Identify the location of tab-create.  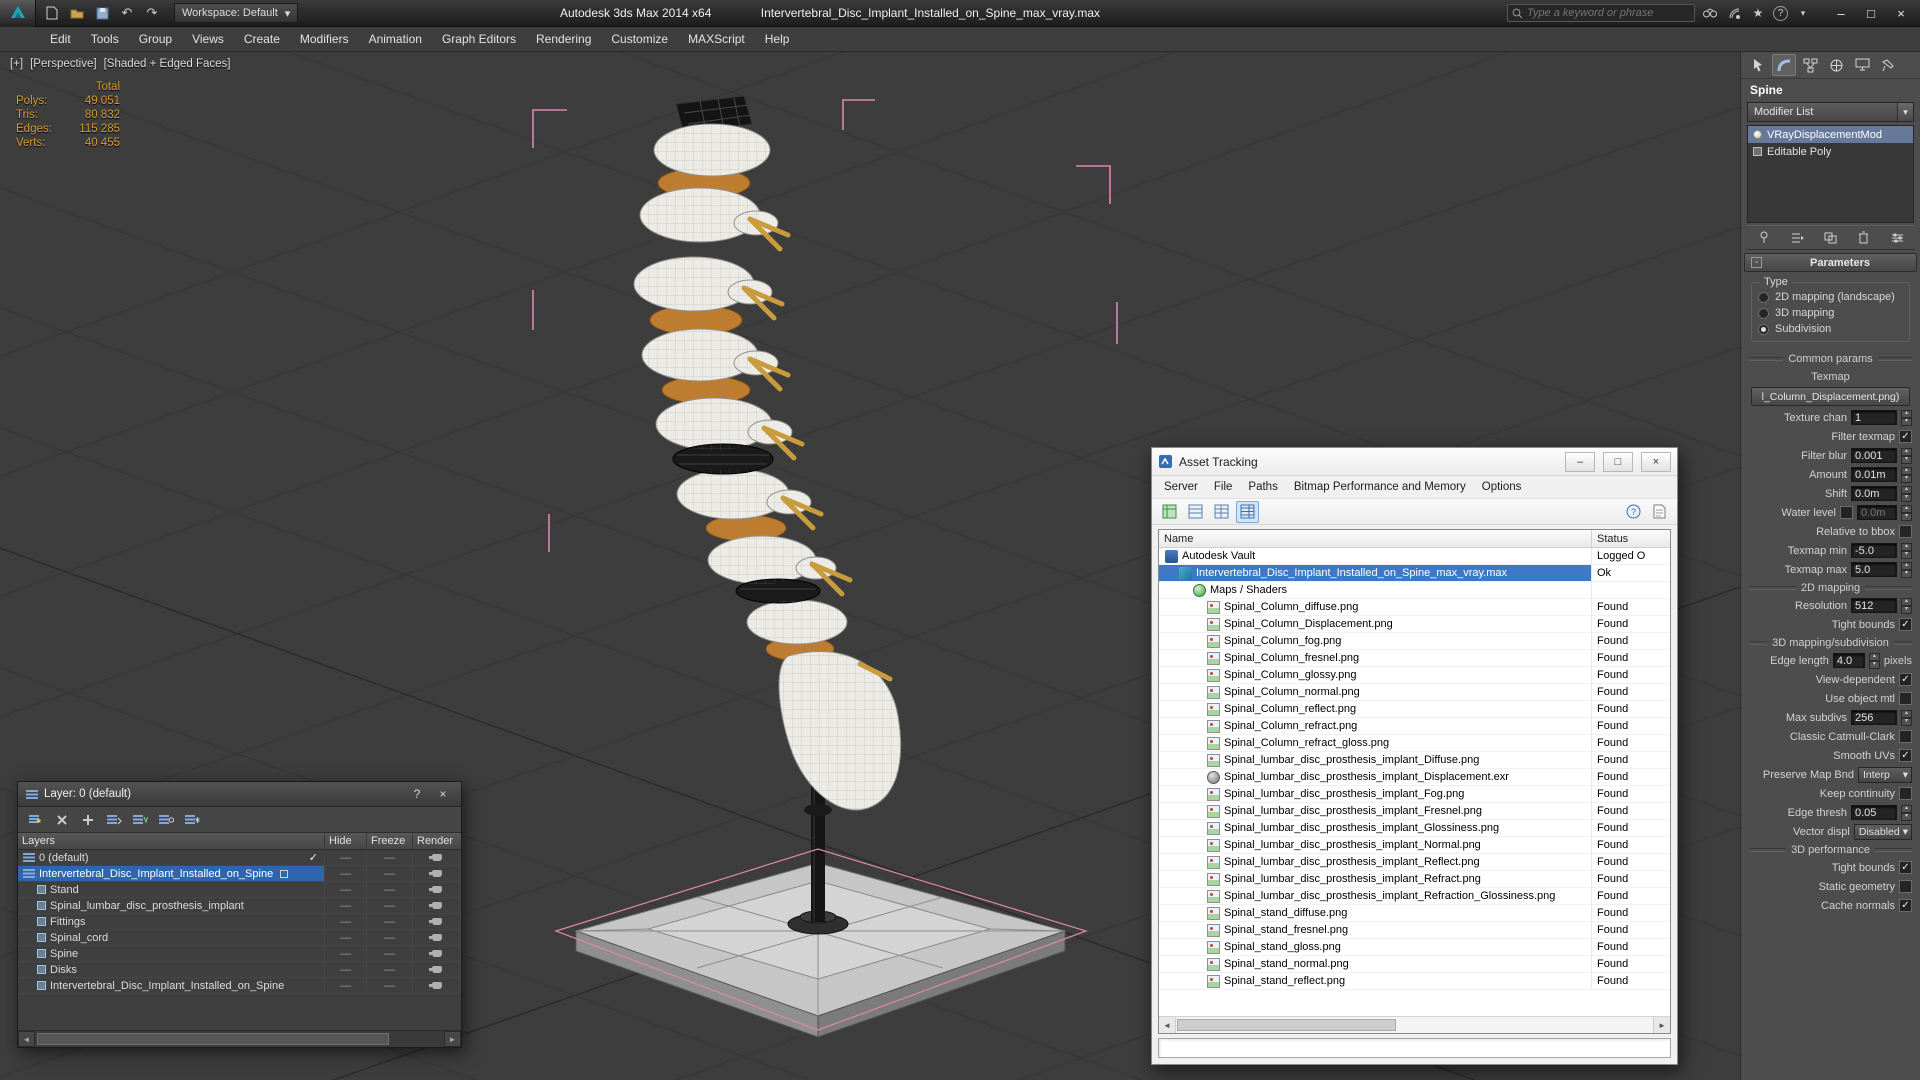
(1758, 65).